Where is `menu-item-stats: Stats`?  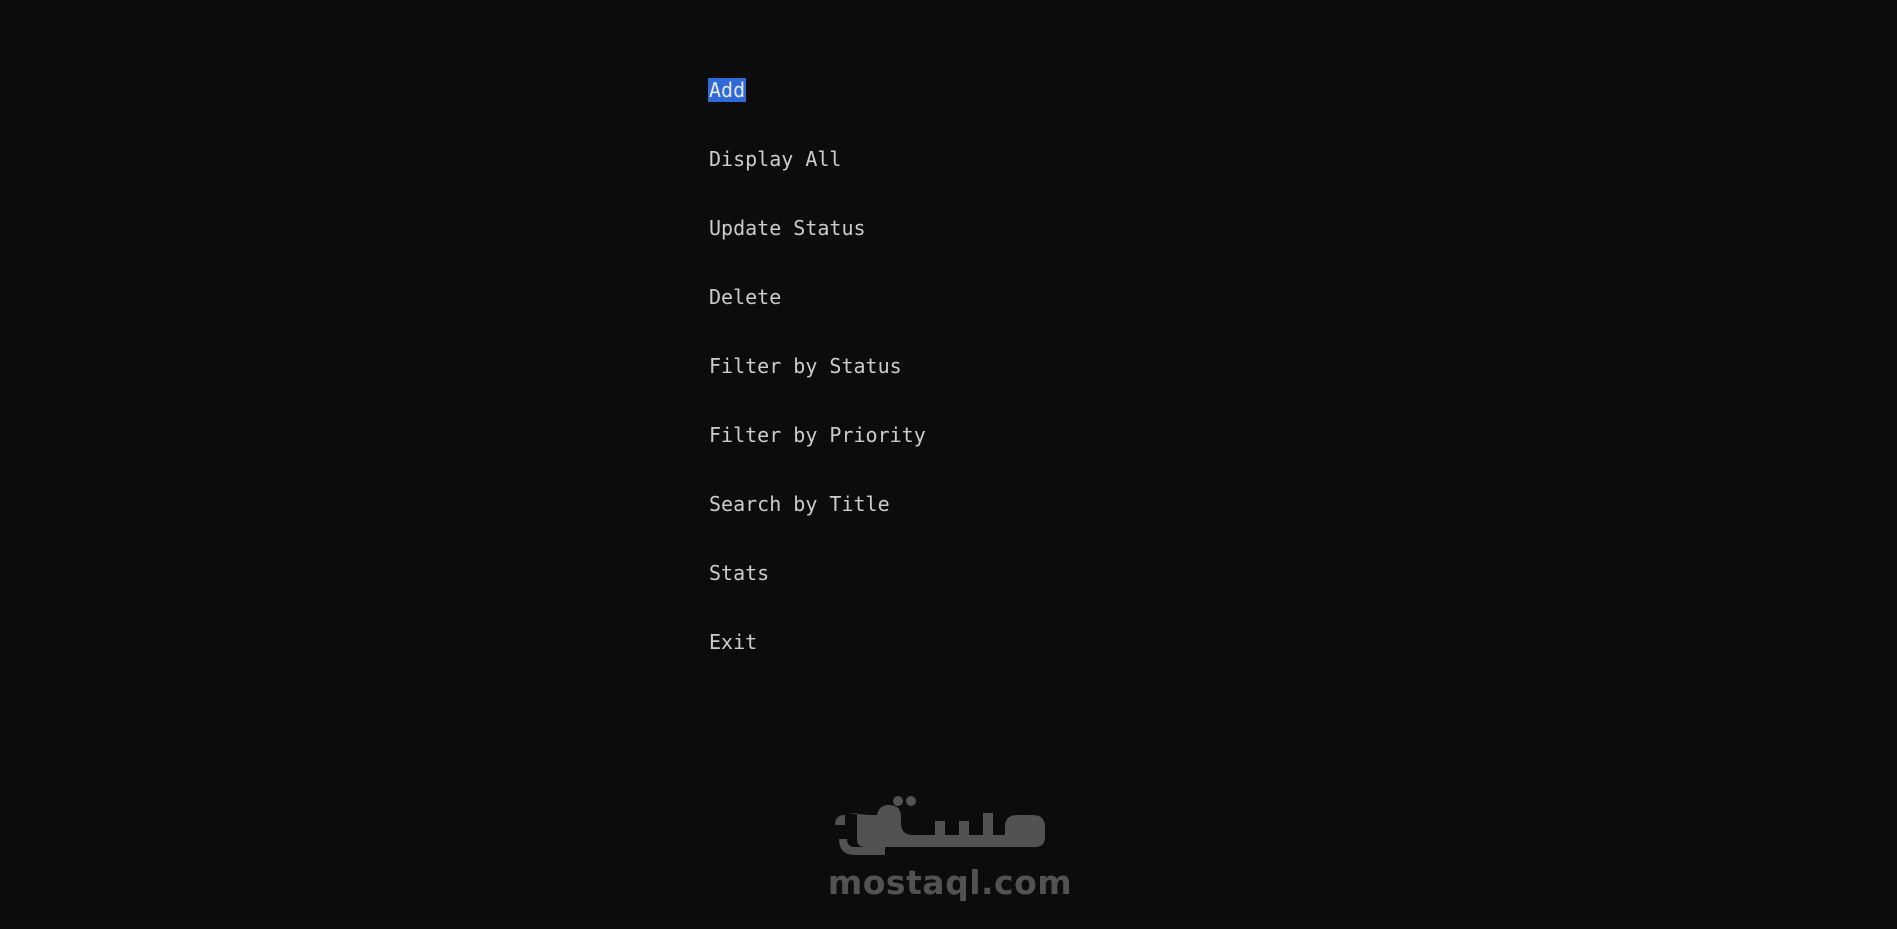 menu-item-stats: Stats is located at coordinates (817, 593).